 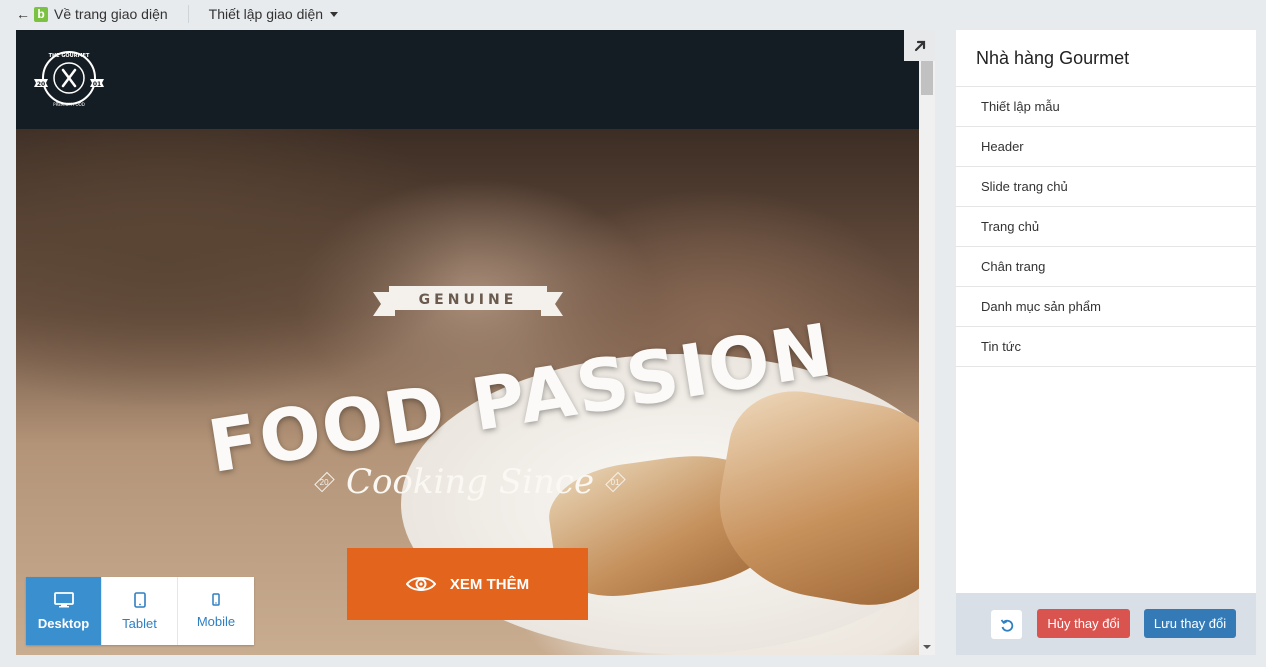 What do you see at coordinates (111, 14) in the screenshot?
I see `back-label: Về trang giao diện` at bounding box center [111, 14].